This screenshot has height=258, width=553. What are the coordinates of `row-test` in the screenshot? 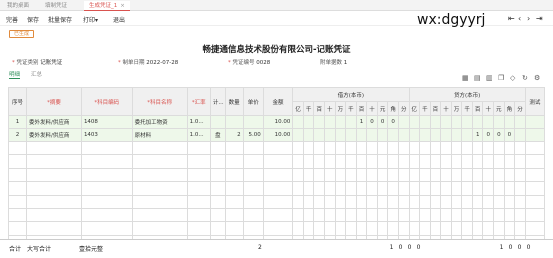 It's located at (535, 135).